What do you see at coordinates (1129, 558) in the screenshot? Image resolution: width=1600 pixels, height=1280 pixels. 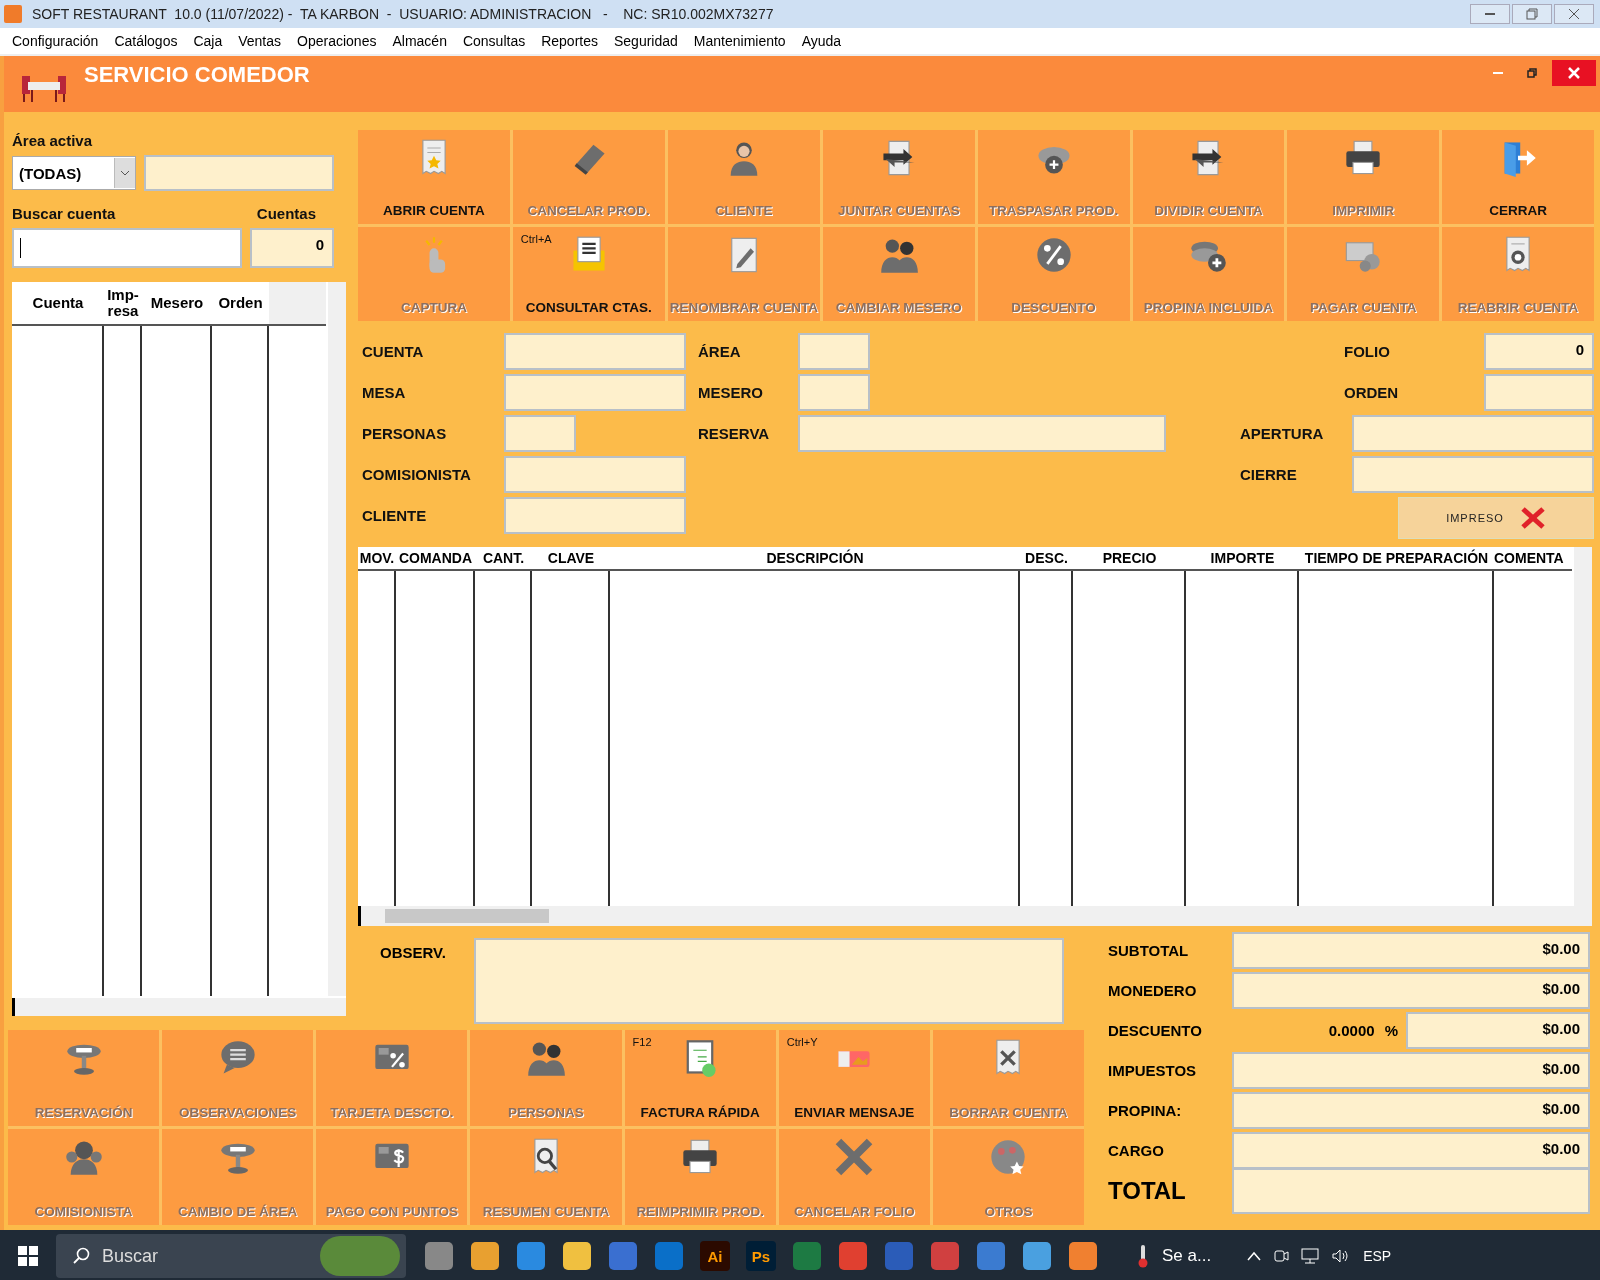 I see `column-header: PRECIO` at bounding box center [1129, 558].